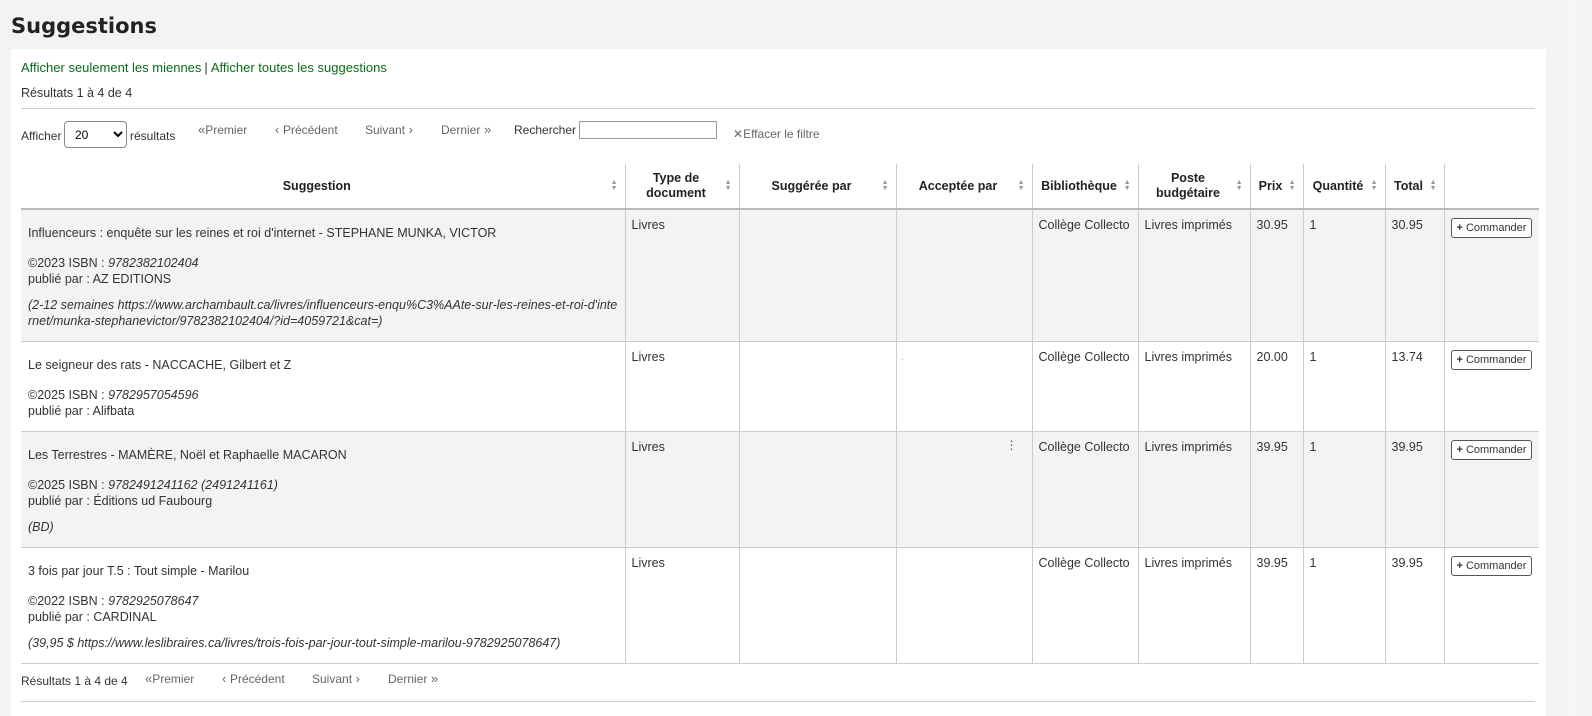 The image size is (1592, 716). I want to click on suggestion-isbn-line: ©2023 ISBN : 9782382102404, so click(323, 263).